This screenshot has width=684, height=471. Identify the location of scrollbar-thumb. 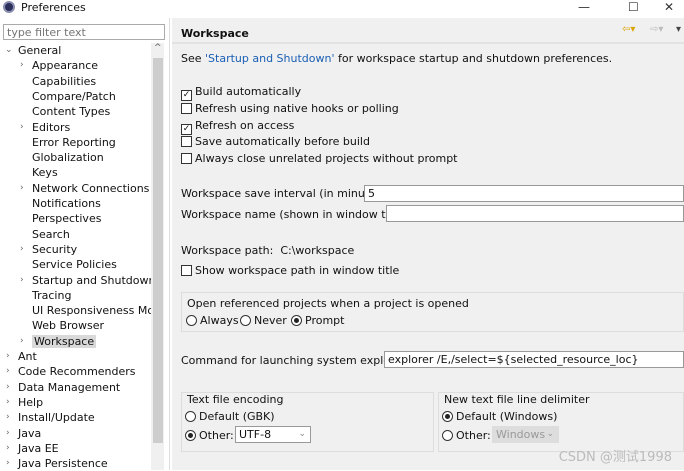
(158, 250).